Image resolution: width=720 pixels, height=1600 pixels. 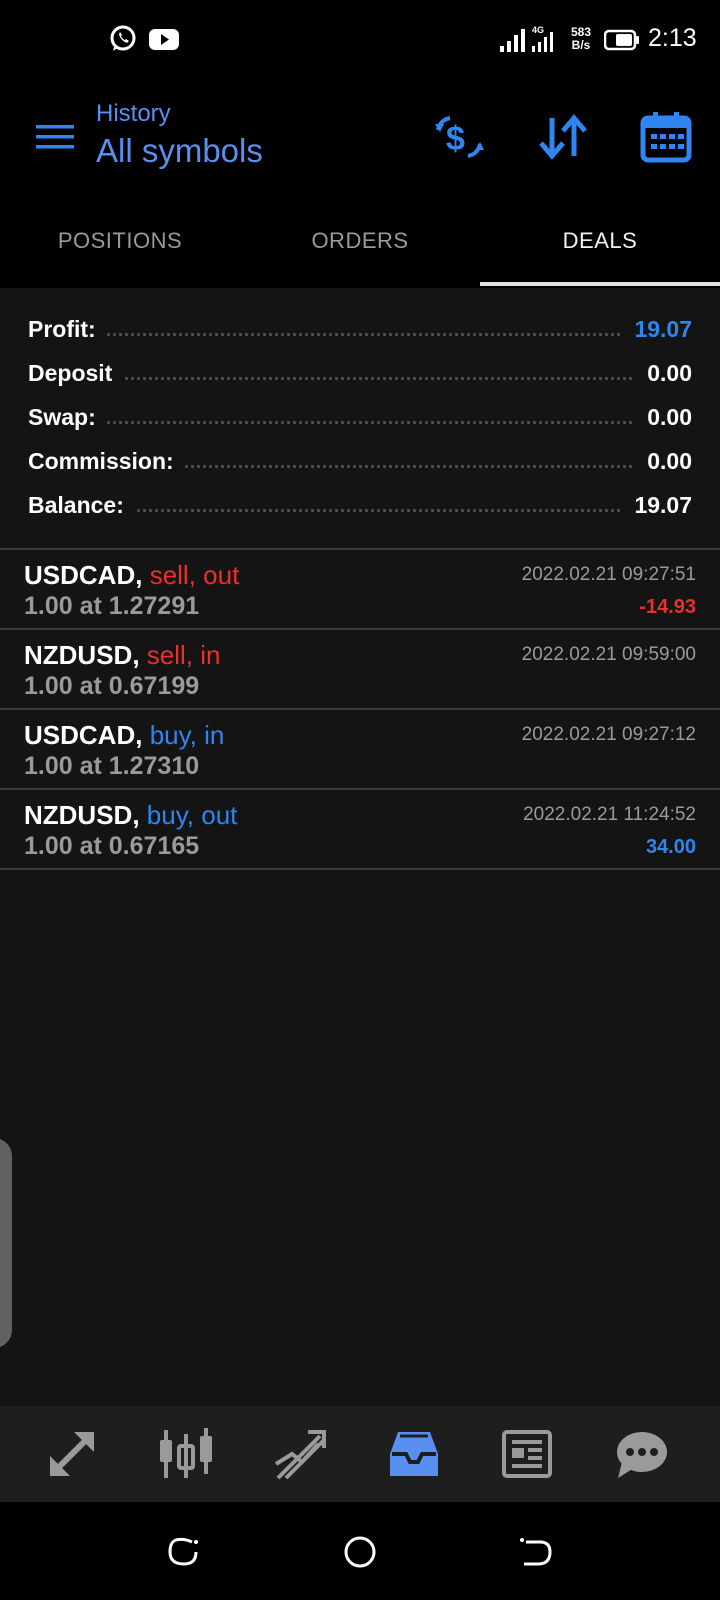 What do you see at coordinates (360, 139) in the screenshot?
I see `app-header: History All symbols $` at bounding box center [360, 139].